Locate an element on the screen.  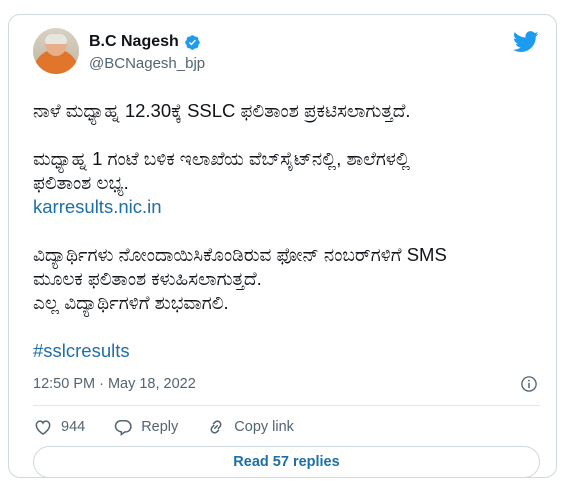
reply-button: Reply is located at coordinates (145, 427).